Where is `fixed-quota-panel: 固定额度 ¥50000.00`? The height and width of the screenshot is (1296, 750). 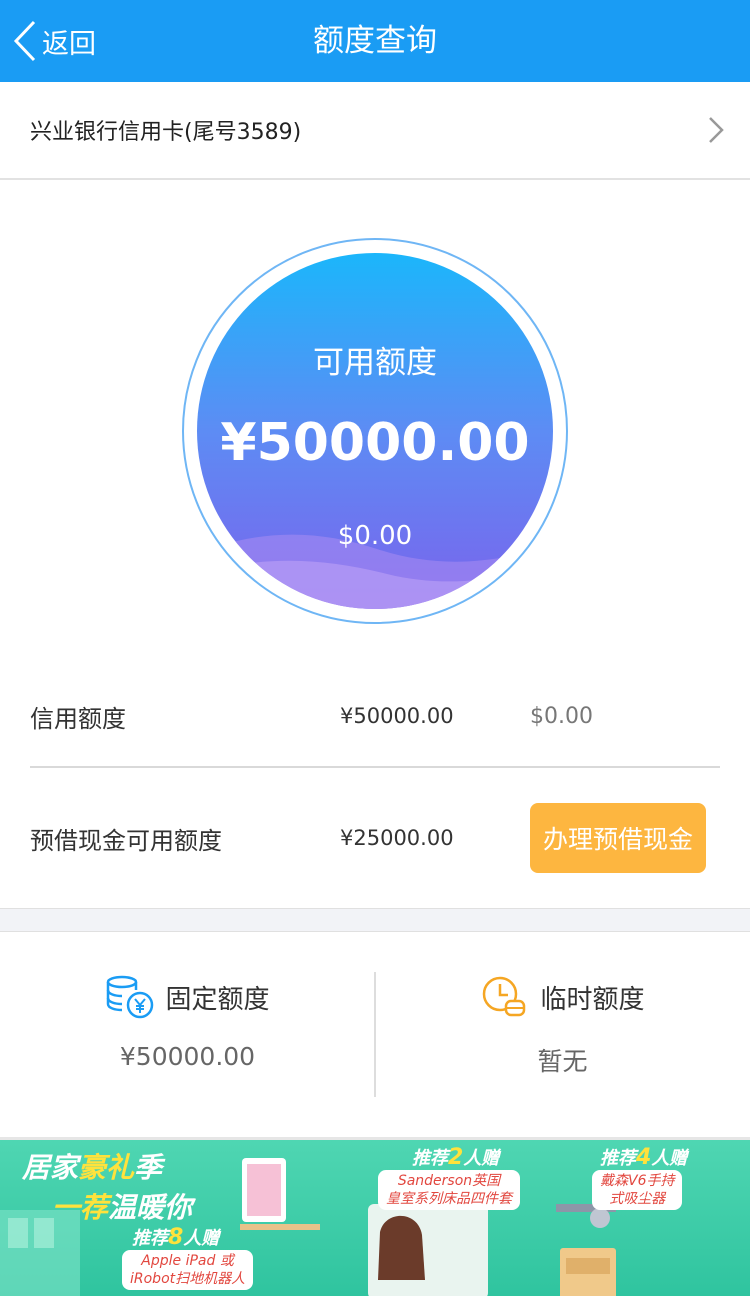 fixed-quota-panel: 固定额度 ¥50000.00 is located at coordinates (187, 1034).